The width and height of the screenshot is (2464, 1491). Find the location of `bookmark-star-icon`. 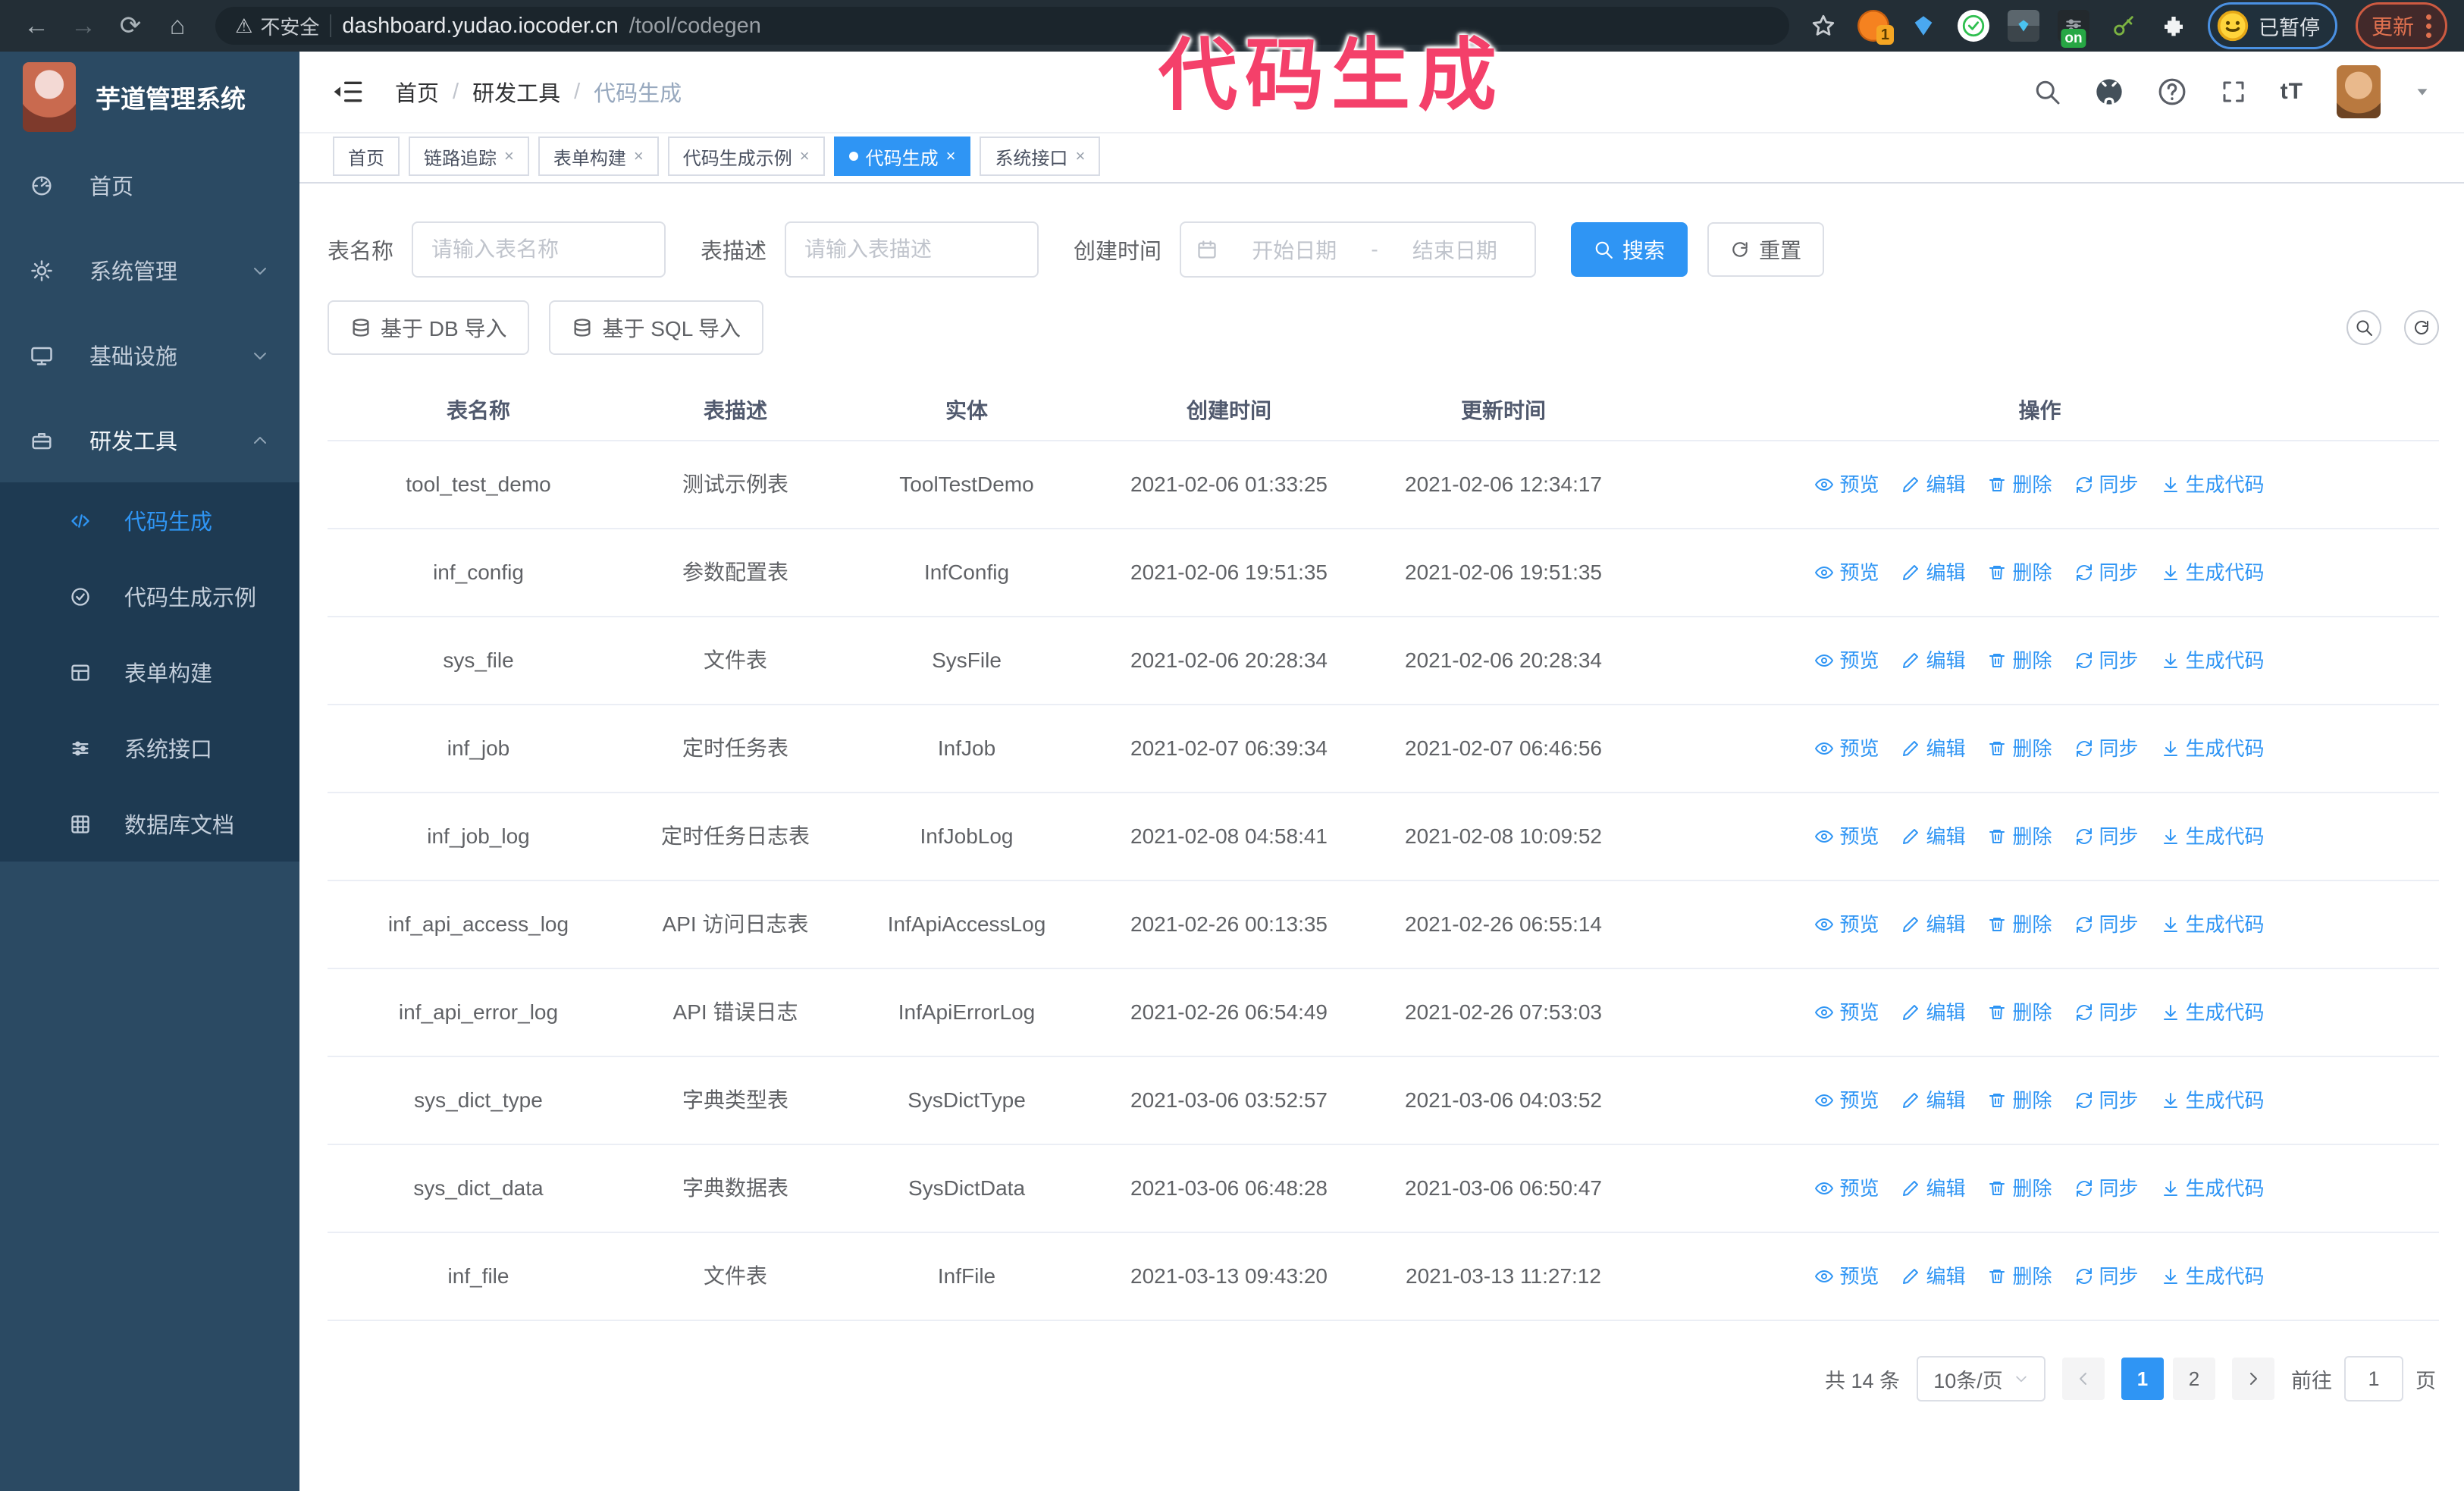

bookmark-star-icon is located at coordinates (1823, 26).